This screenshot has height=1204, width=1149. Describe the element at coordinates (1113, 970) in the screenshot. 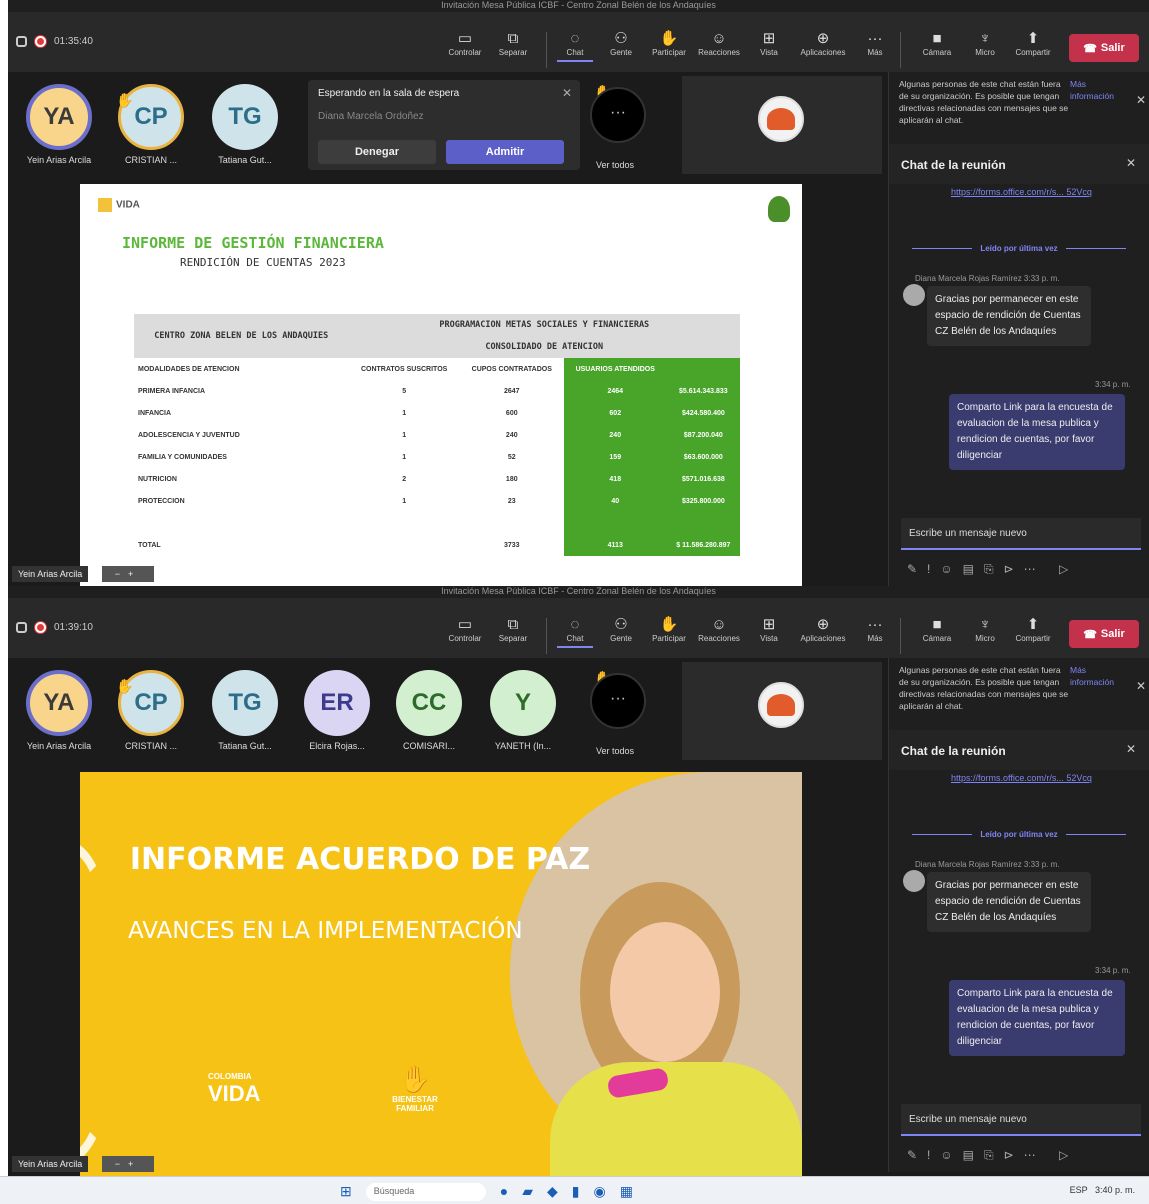

I see `message-meta: 3:34 p. m.` at that location.